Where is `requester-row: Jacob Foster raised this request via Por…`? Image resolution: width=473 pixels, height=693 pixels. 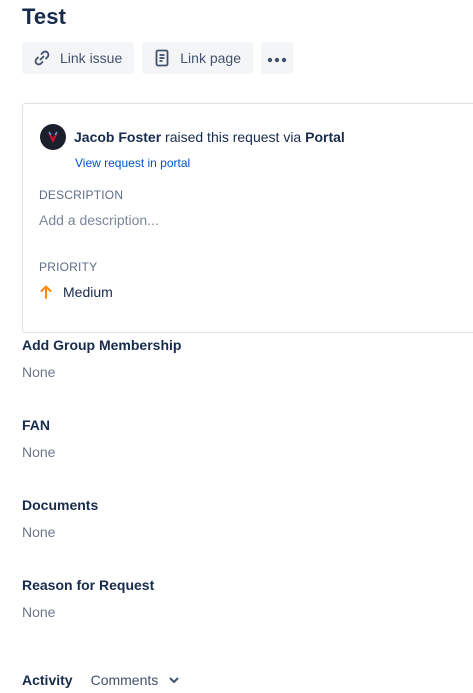
requester-row: Jacob Foster raised this request via Por… is located at coordinates (192, 137).